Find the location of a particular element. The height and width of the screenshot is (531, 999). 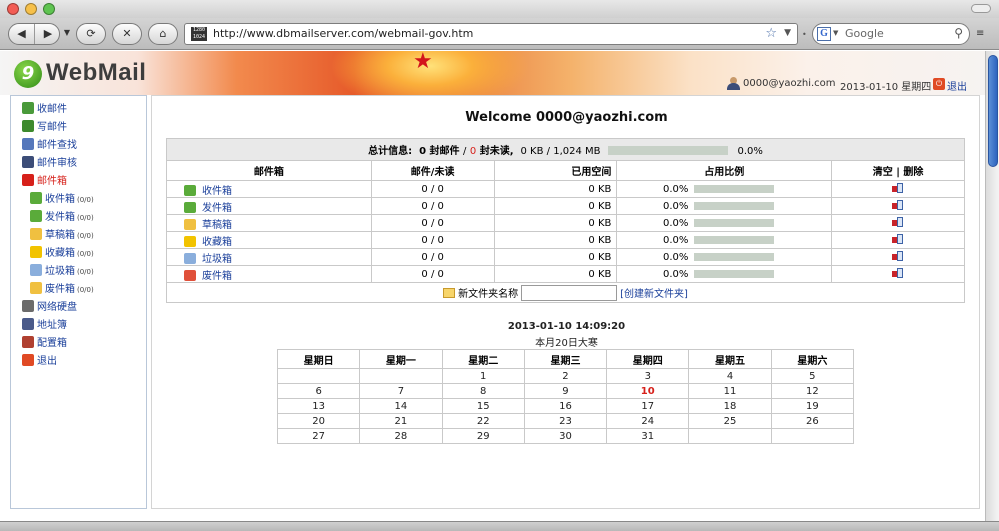

calendar-day: 11 is located at coordinates (730, 391).